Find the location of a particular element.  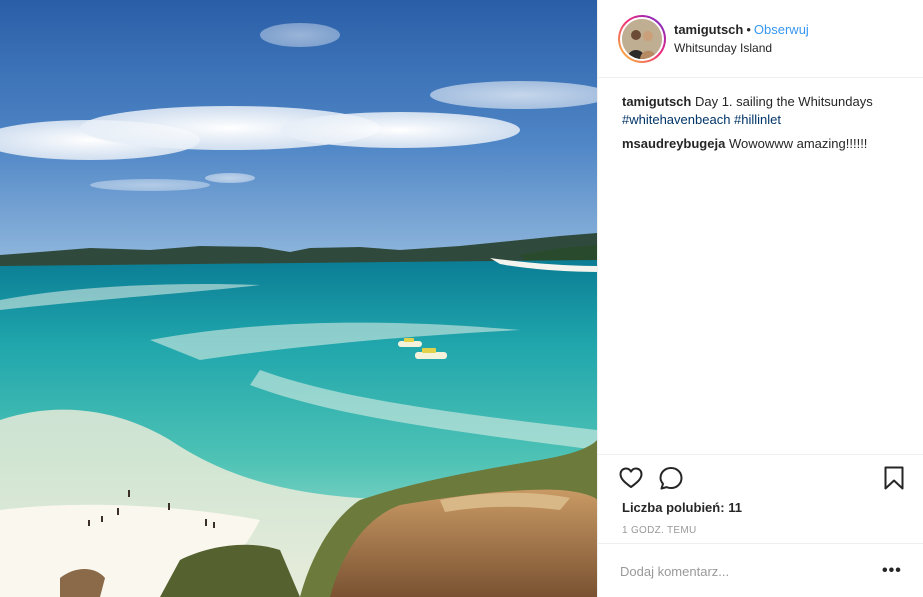

caption-username: tamigutsch is located at coordinates (656, 101).